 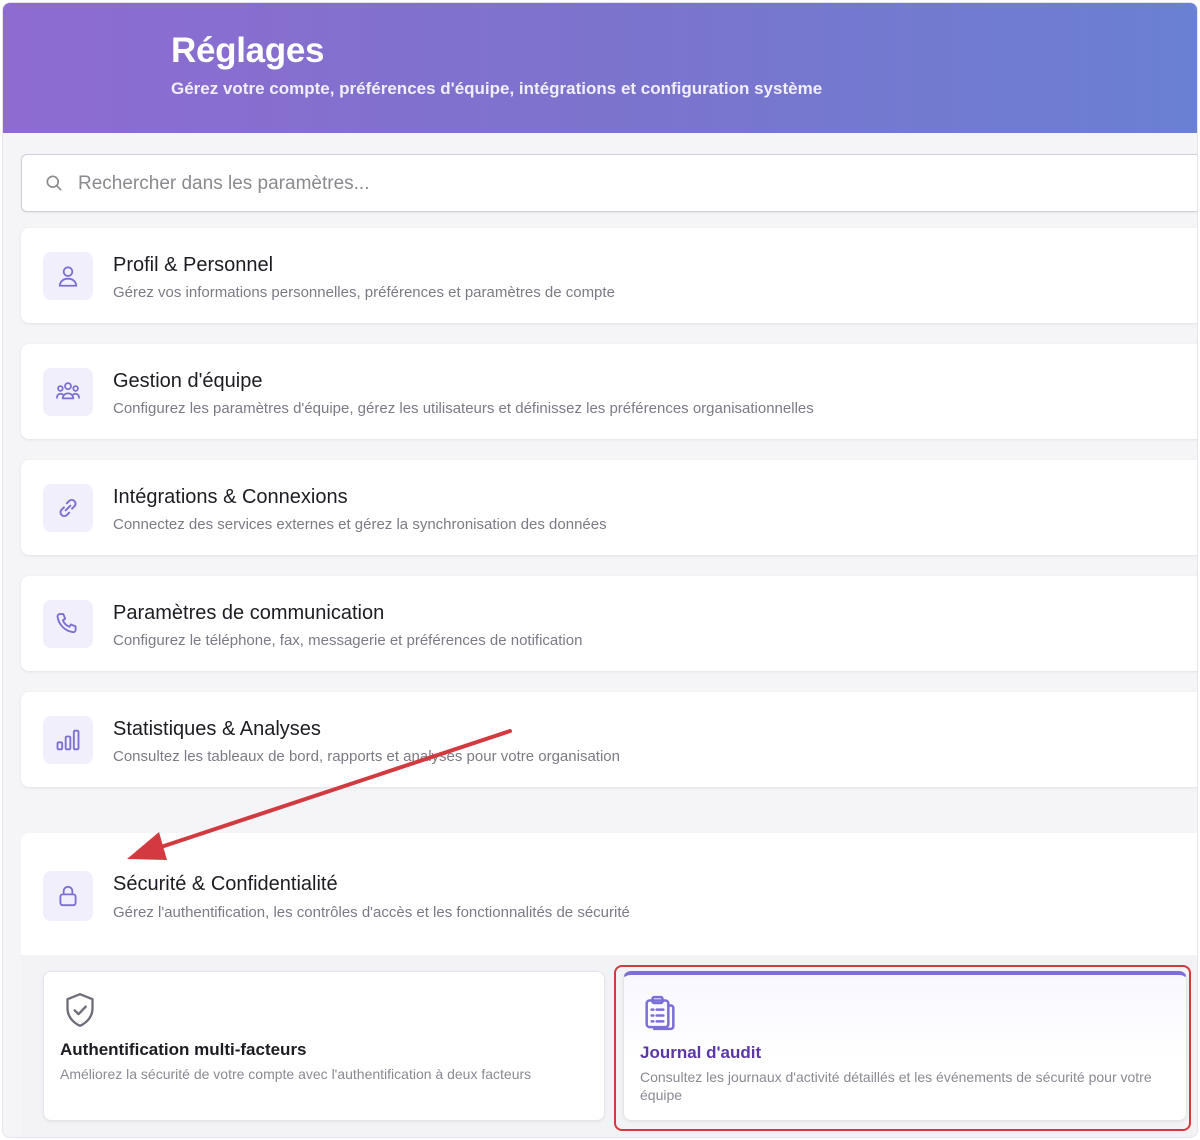 I want to click on search-bar, so click(x=609, y=183).